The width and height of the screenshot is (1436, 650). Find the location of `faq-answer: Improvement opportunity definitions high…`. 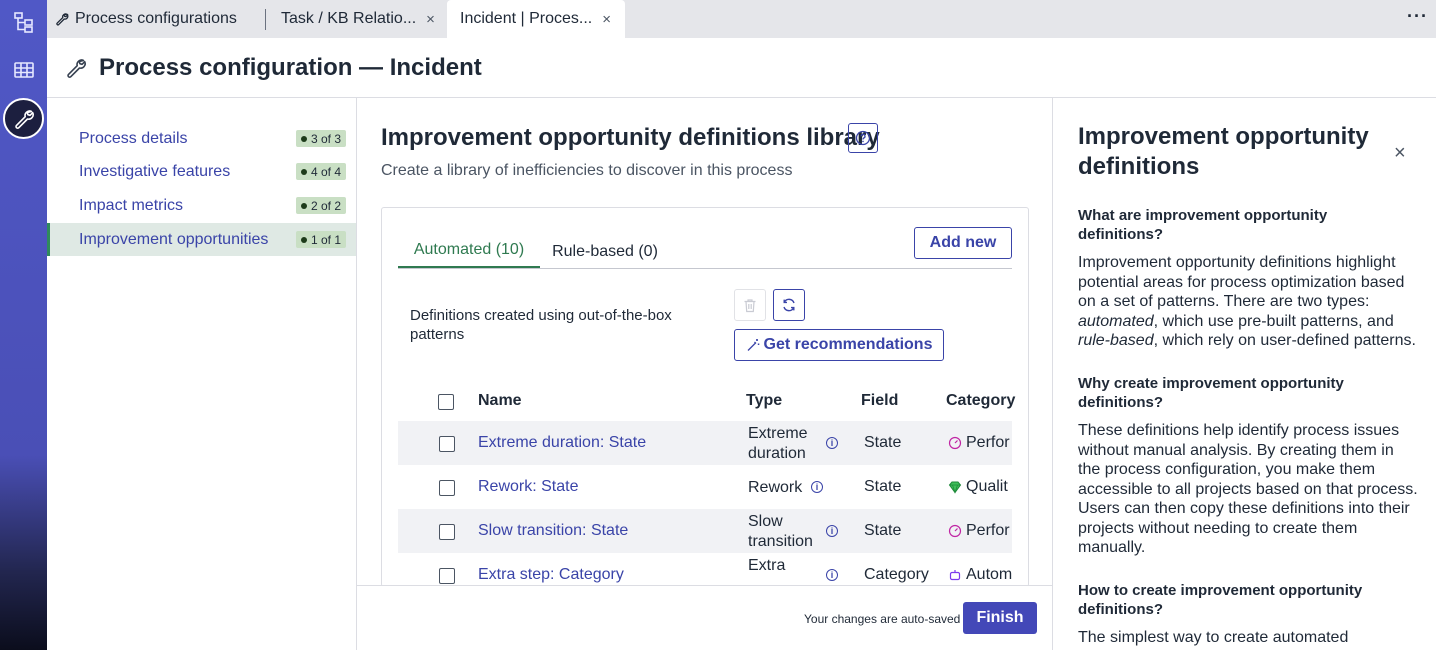

faq-answer: Improvement opportunity definitions high… is located at coordinates (1248, 302).